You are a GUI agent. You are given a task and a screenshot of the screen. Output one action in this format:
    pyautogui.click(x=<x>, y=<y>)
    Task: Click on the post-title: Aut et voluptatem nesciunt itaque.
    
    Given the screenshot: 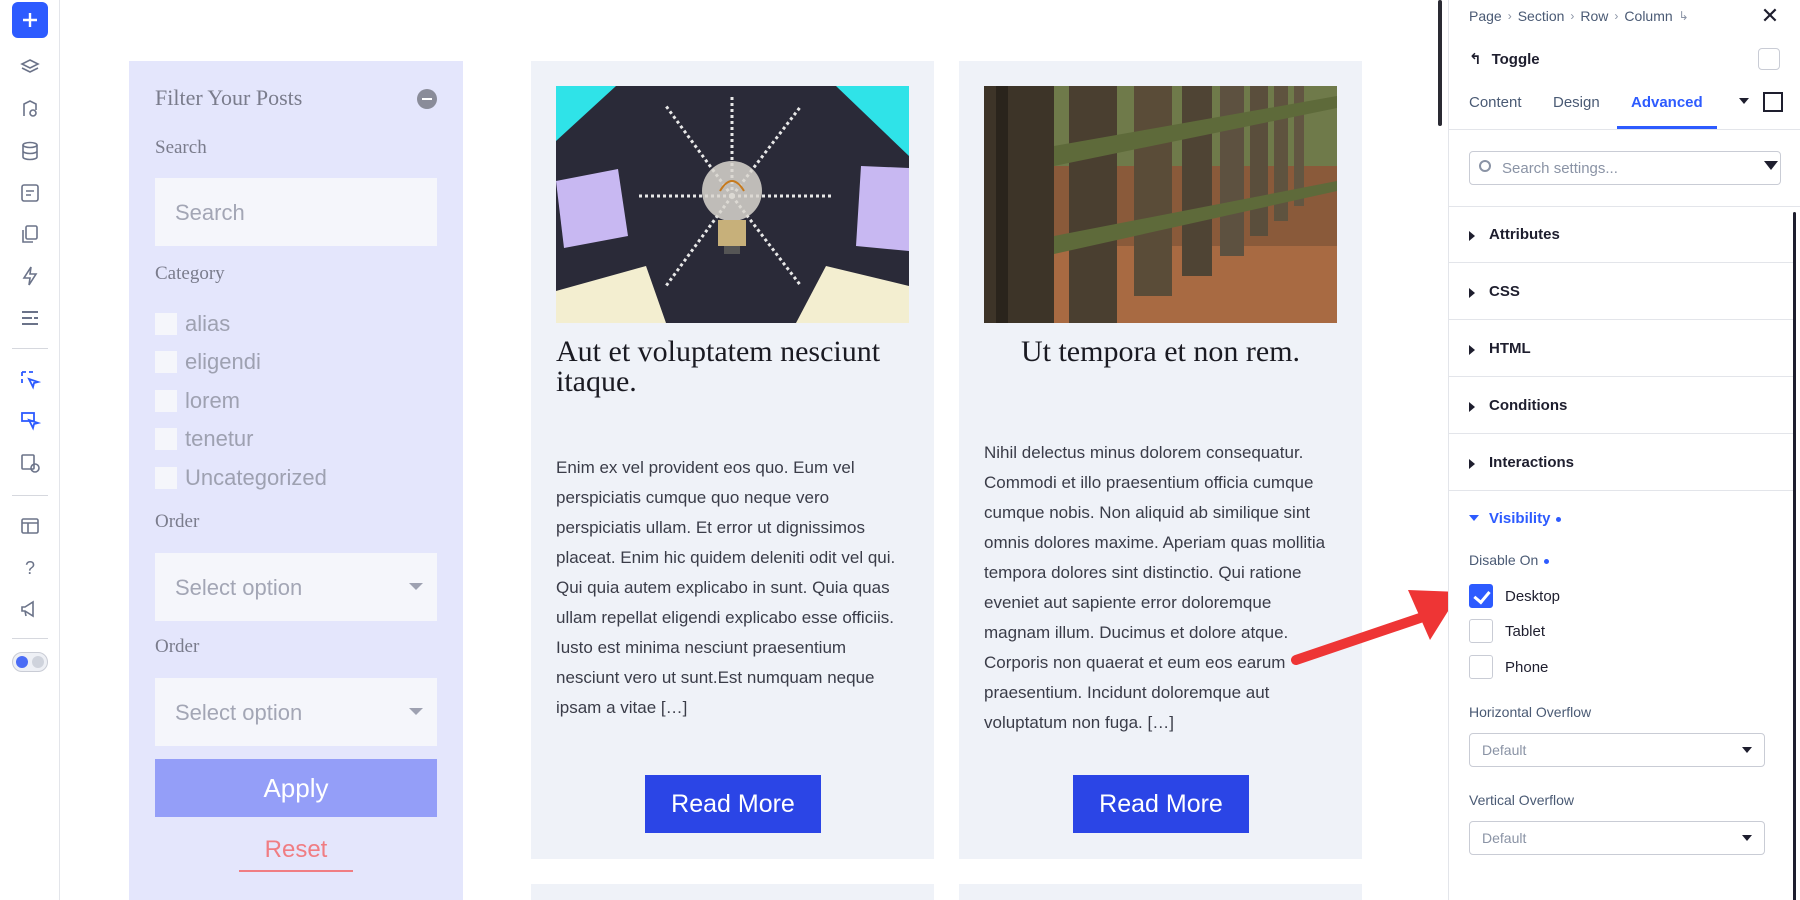 What is the action you would take?
    pyautogui.click(x=732, y=367)
    